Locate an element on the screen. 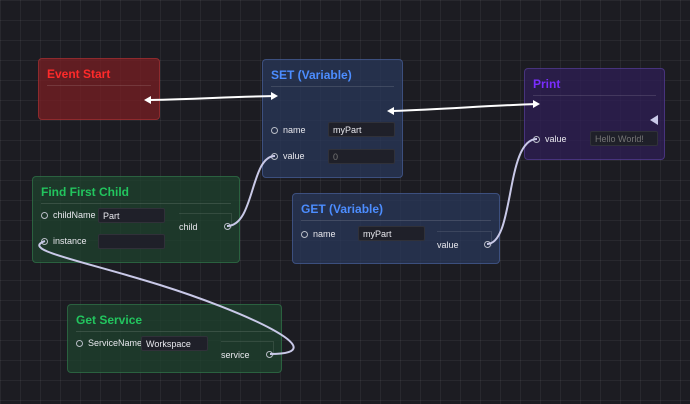  node-title: Find First Child is located at coordinates (85, 192).